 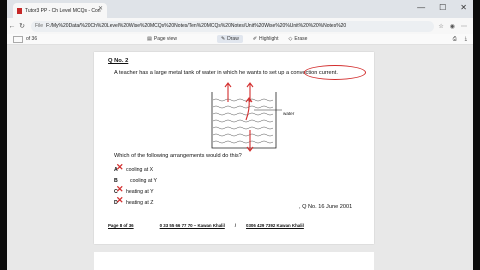 What do you see at coordinates (440, 26) in the screenshot?
I see `favorite-icon: ☆` at bounding box center [440, 26].